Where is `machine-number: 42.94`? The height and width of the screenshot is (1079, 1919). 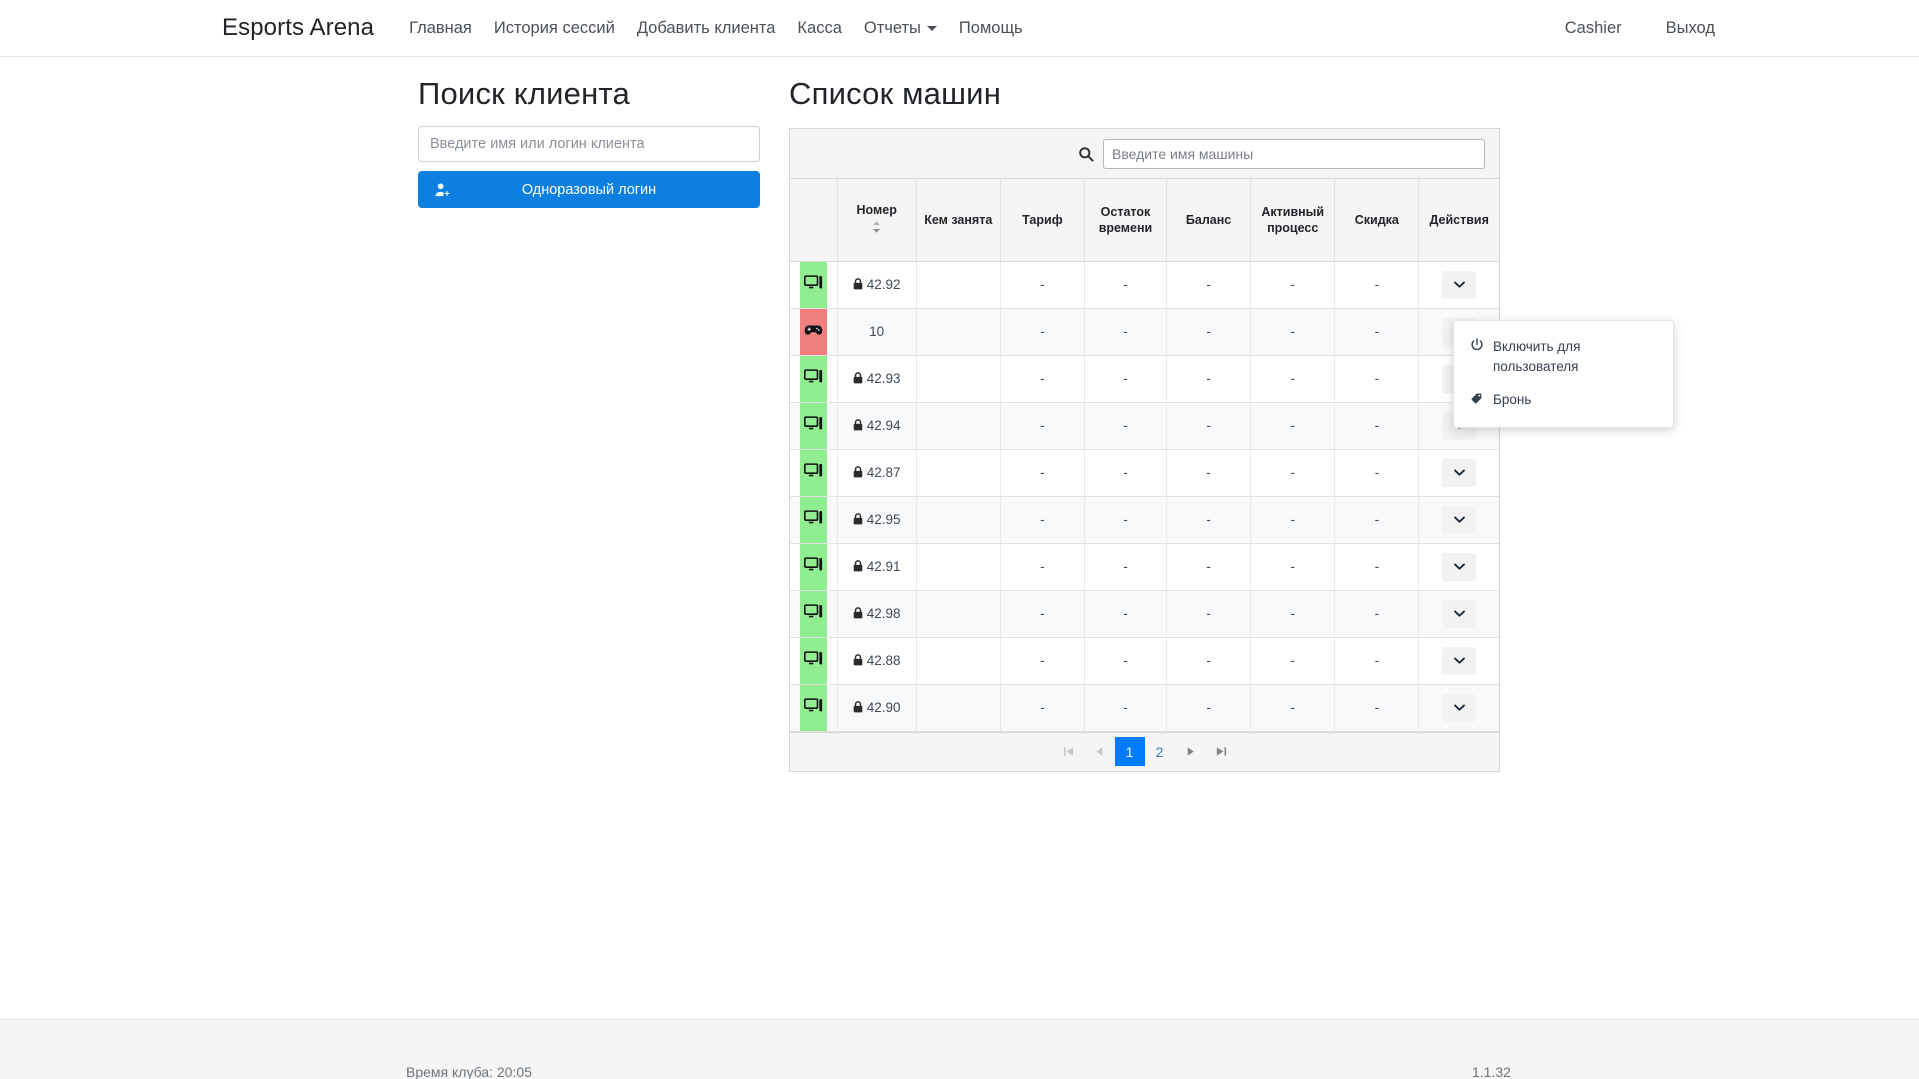
machine-number: 42.94 is located at coordinates (883, 426).